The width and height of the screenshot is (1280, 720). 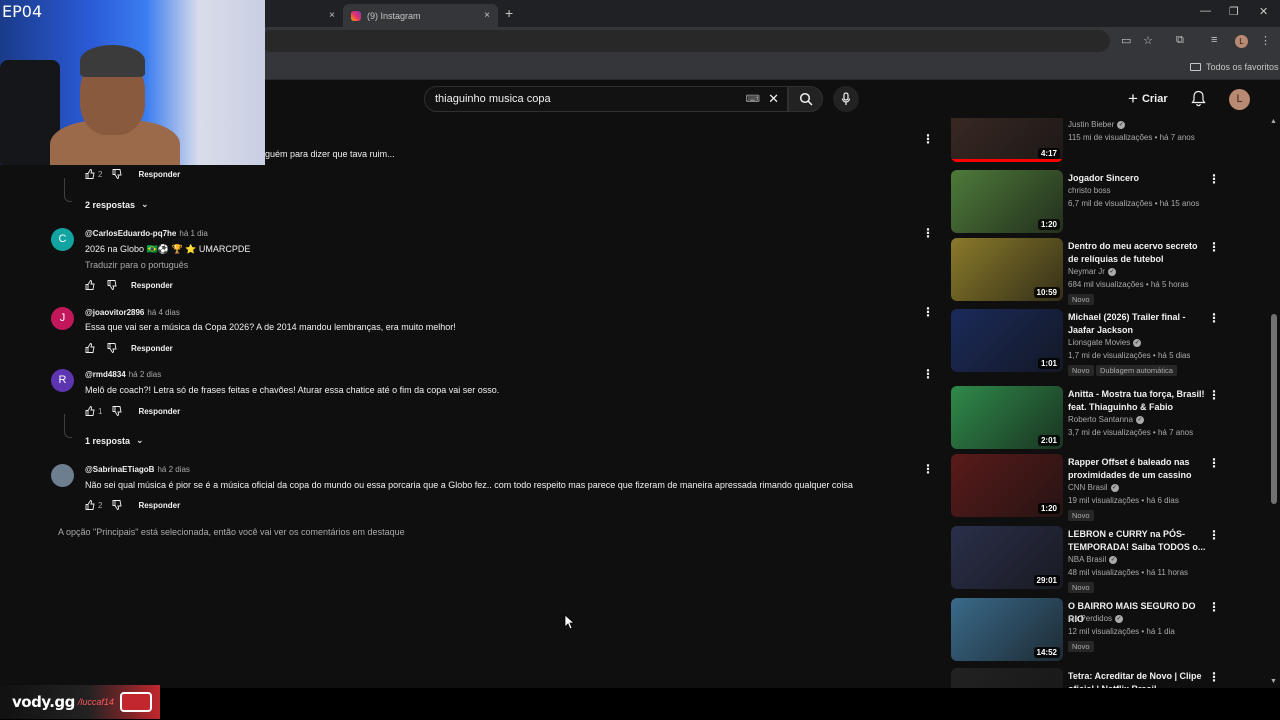 What do you see at coordinates (1180, 40) in the screenshot?
I see `extensions-icon: ⧉` at bounding box center [1180, 40].